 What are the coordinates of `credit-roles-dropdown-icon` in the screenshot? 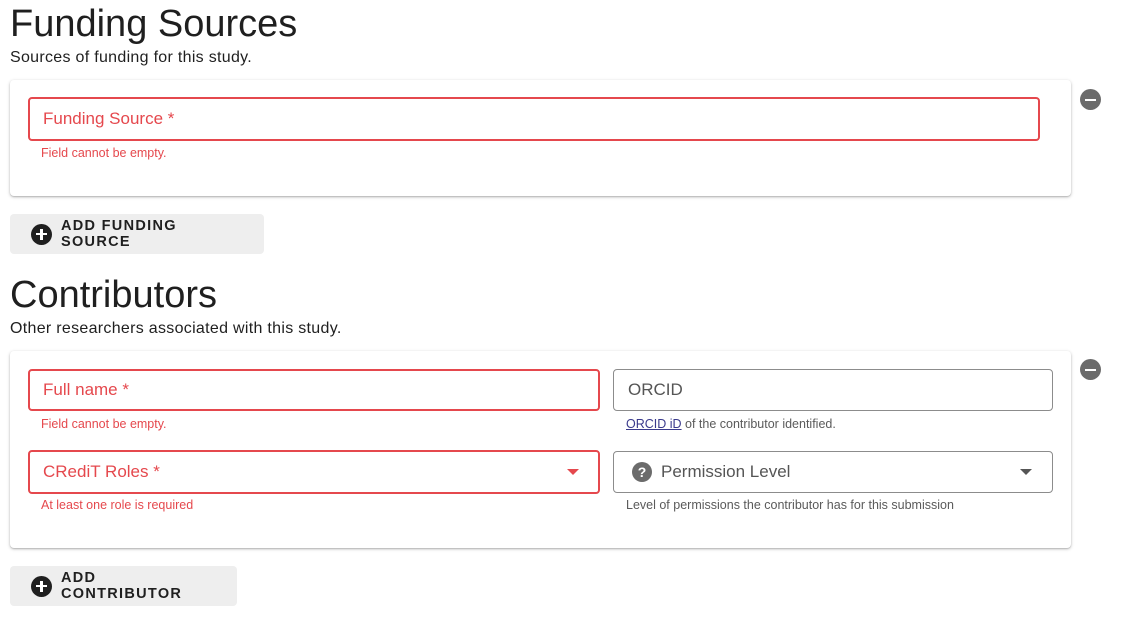 It's located at (573, 472).